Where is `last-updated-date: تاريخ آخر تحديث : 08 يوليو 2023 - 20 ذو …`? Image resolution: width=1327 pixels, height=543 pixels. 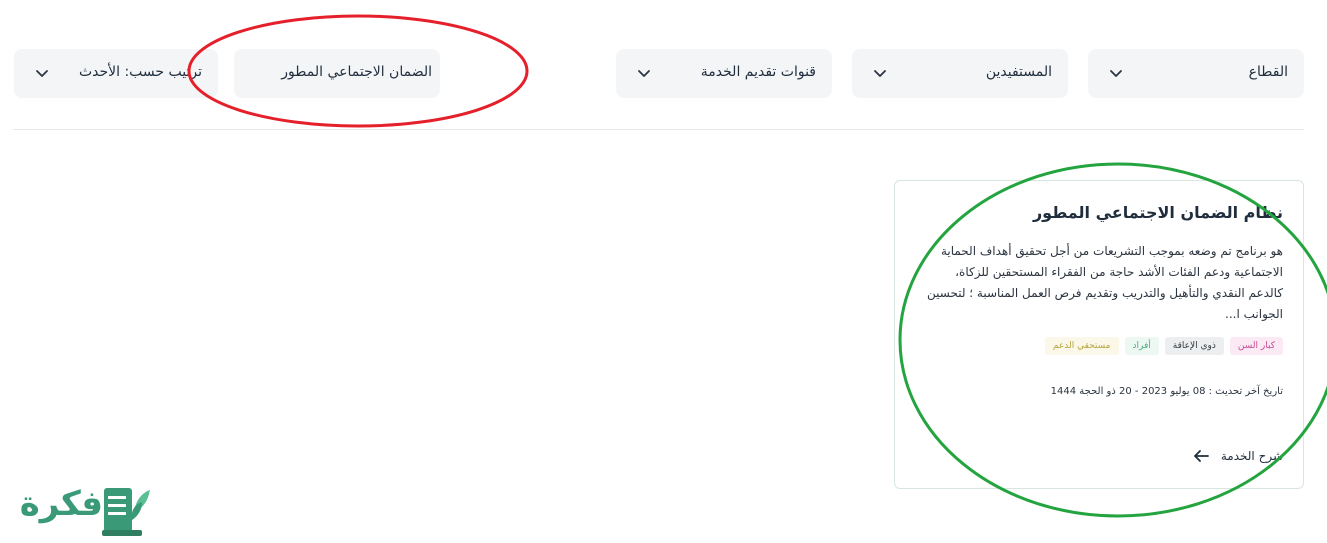 last-updated-date: تاريخ آخر تحديث : 08 يوليو 2023 - 20 ذو … is located at coordinates (1166, 391).